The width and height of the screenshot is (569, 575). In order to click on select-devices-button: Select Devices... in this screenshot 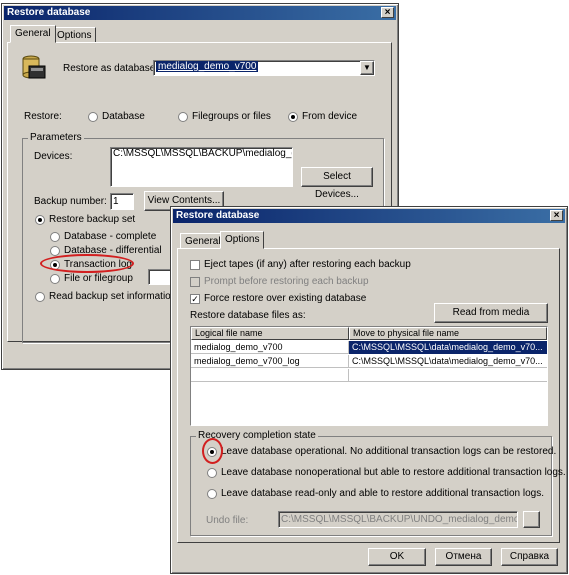, I will do `click(337, 183)`.